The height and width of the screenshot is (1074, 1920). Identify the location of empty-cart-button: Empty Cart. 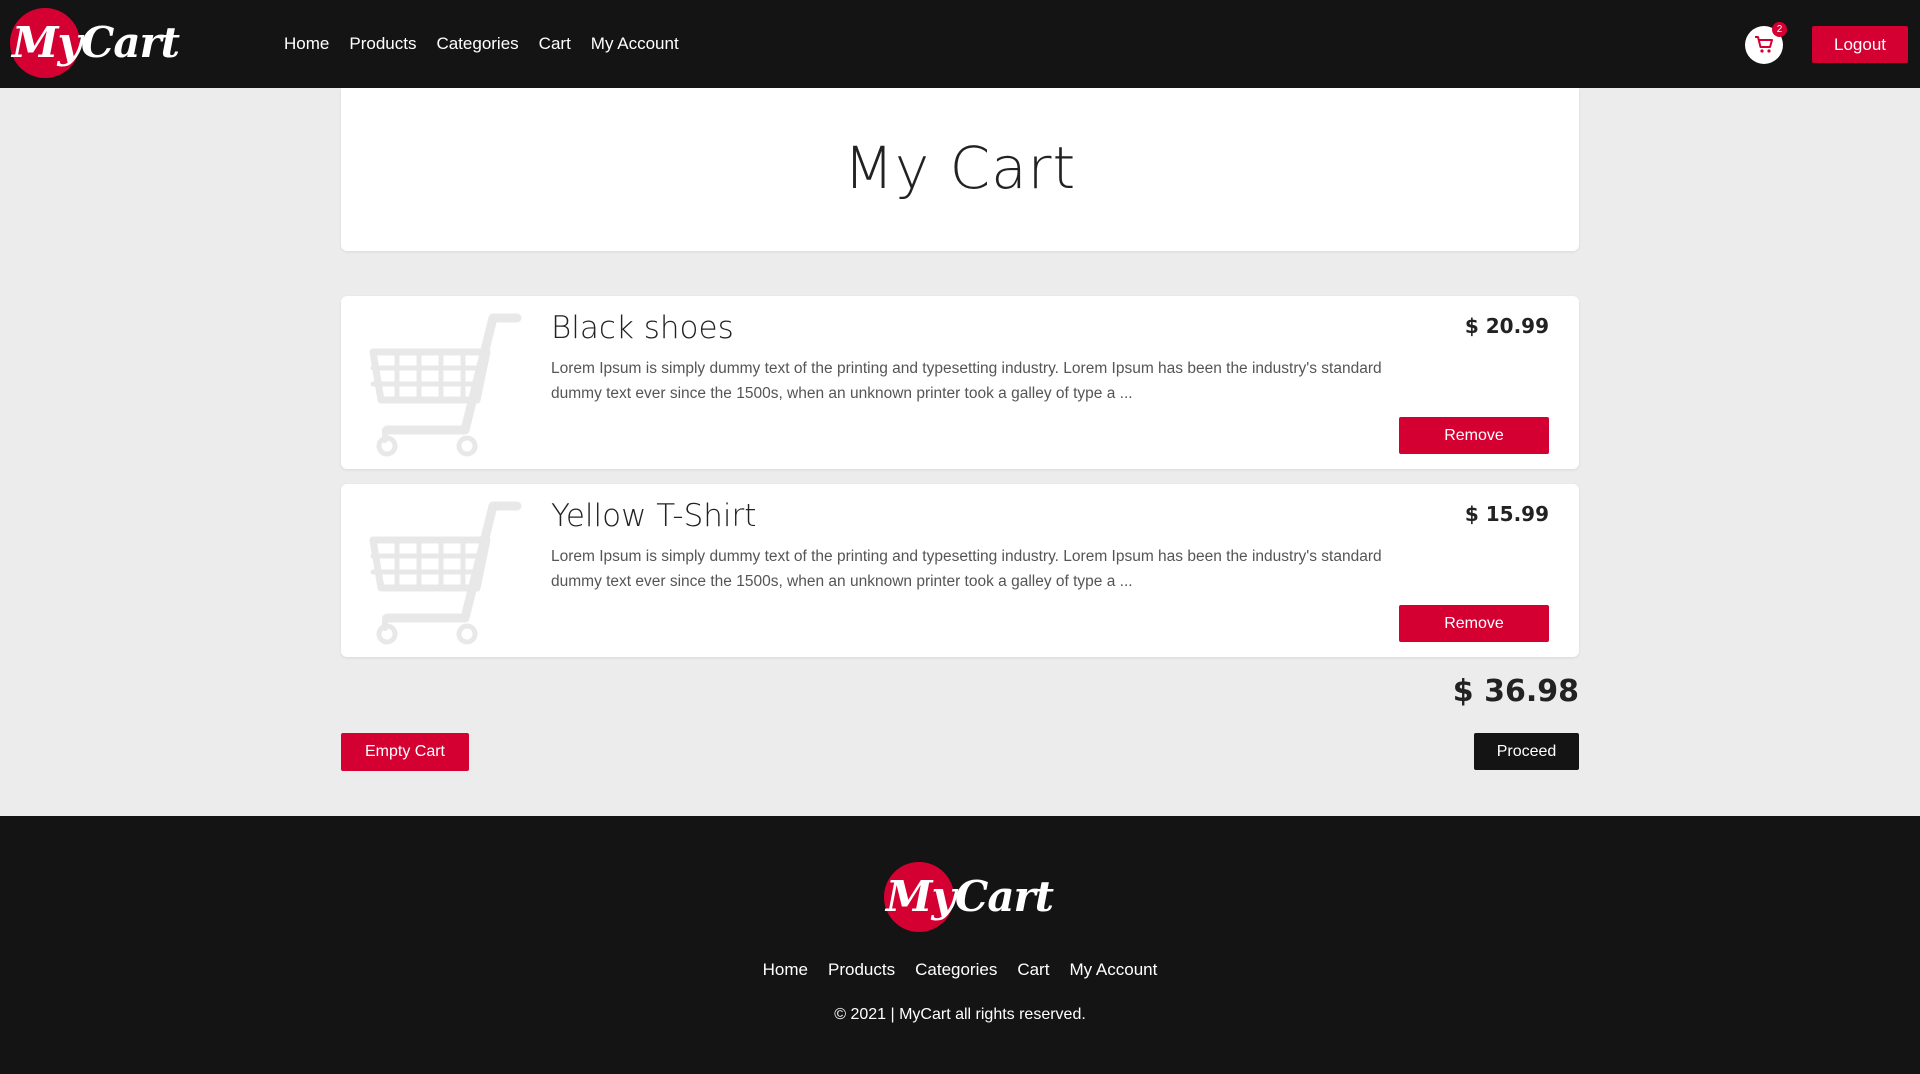
(405, 752).